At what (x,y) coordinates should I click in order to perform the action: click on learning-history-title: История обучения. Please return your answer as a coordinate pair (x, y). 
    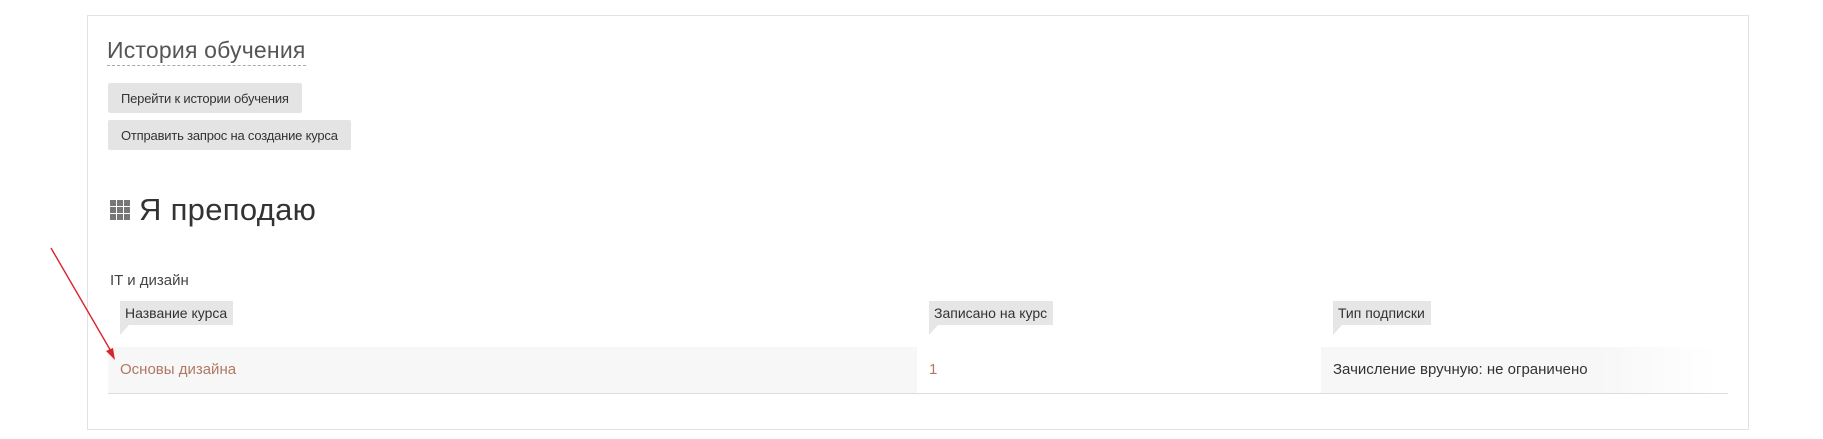
    Looking at the image, I should click on (206, 51).